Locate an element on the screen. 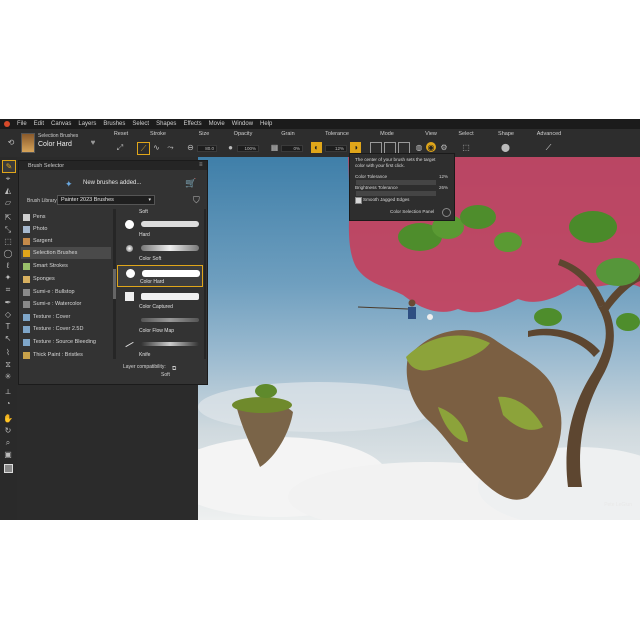  menu-file: File is located at coordinates (22, 124).